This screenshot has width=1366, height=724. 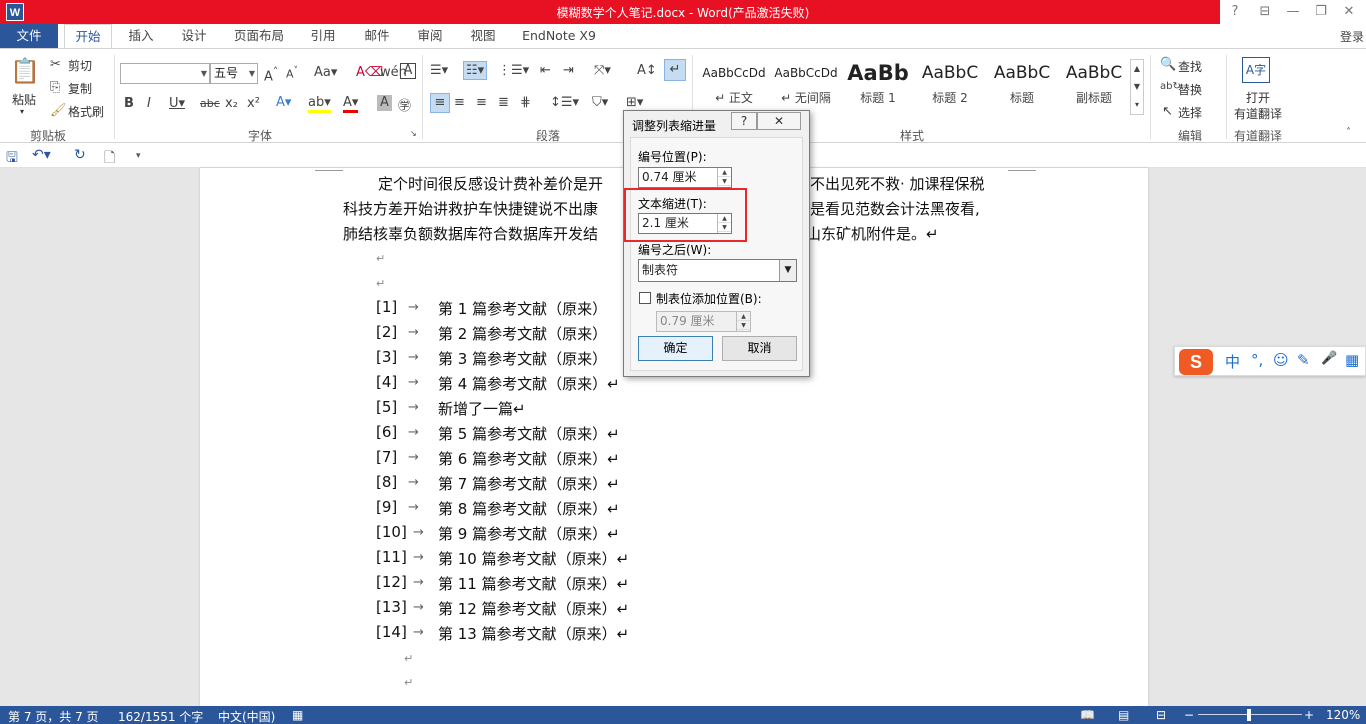 I want to click on ribbon-display-options-icon: ⊟, so click(x=1265, y=12).